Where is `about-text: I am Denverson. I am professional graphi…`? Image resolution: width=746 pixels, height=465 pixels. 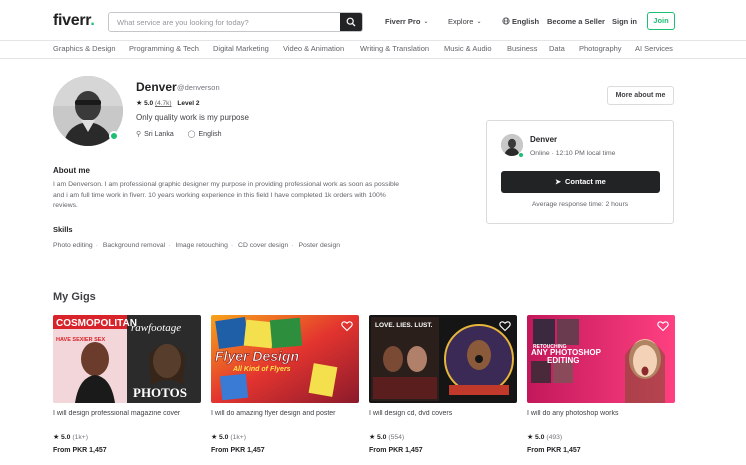 about-text: I am Denverson. I am professional graphi… is located at coordinates (226, 195).